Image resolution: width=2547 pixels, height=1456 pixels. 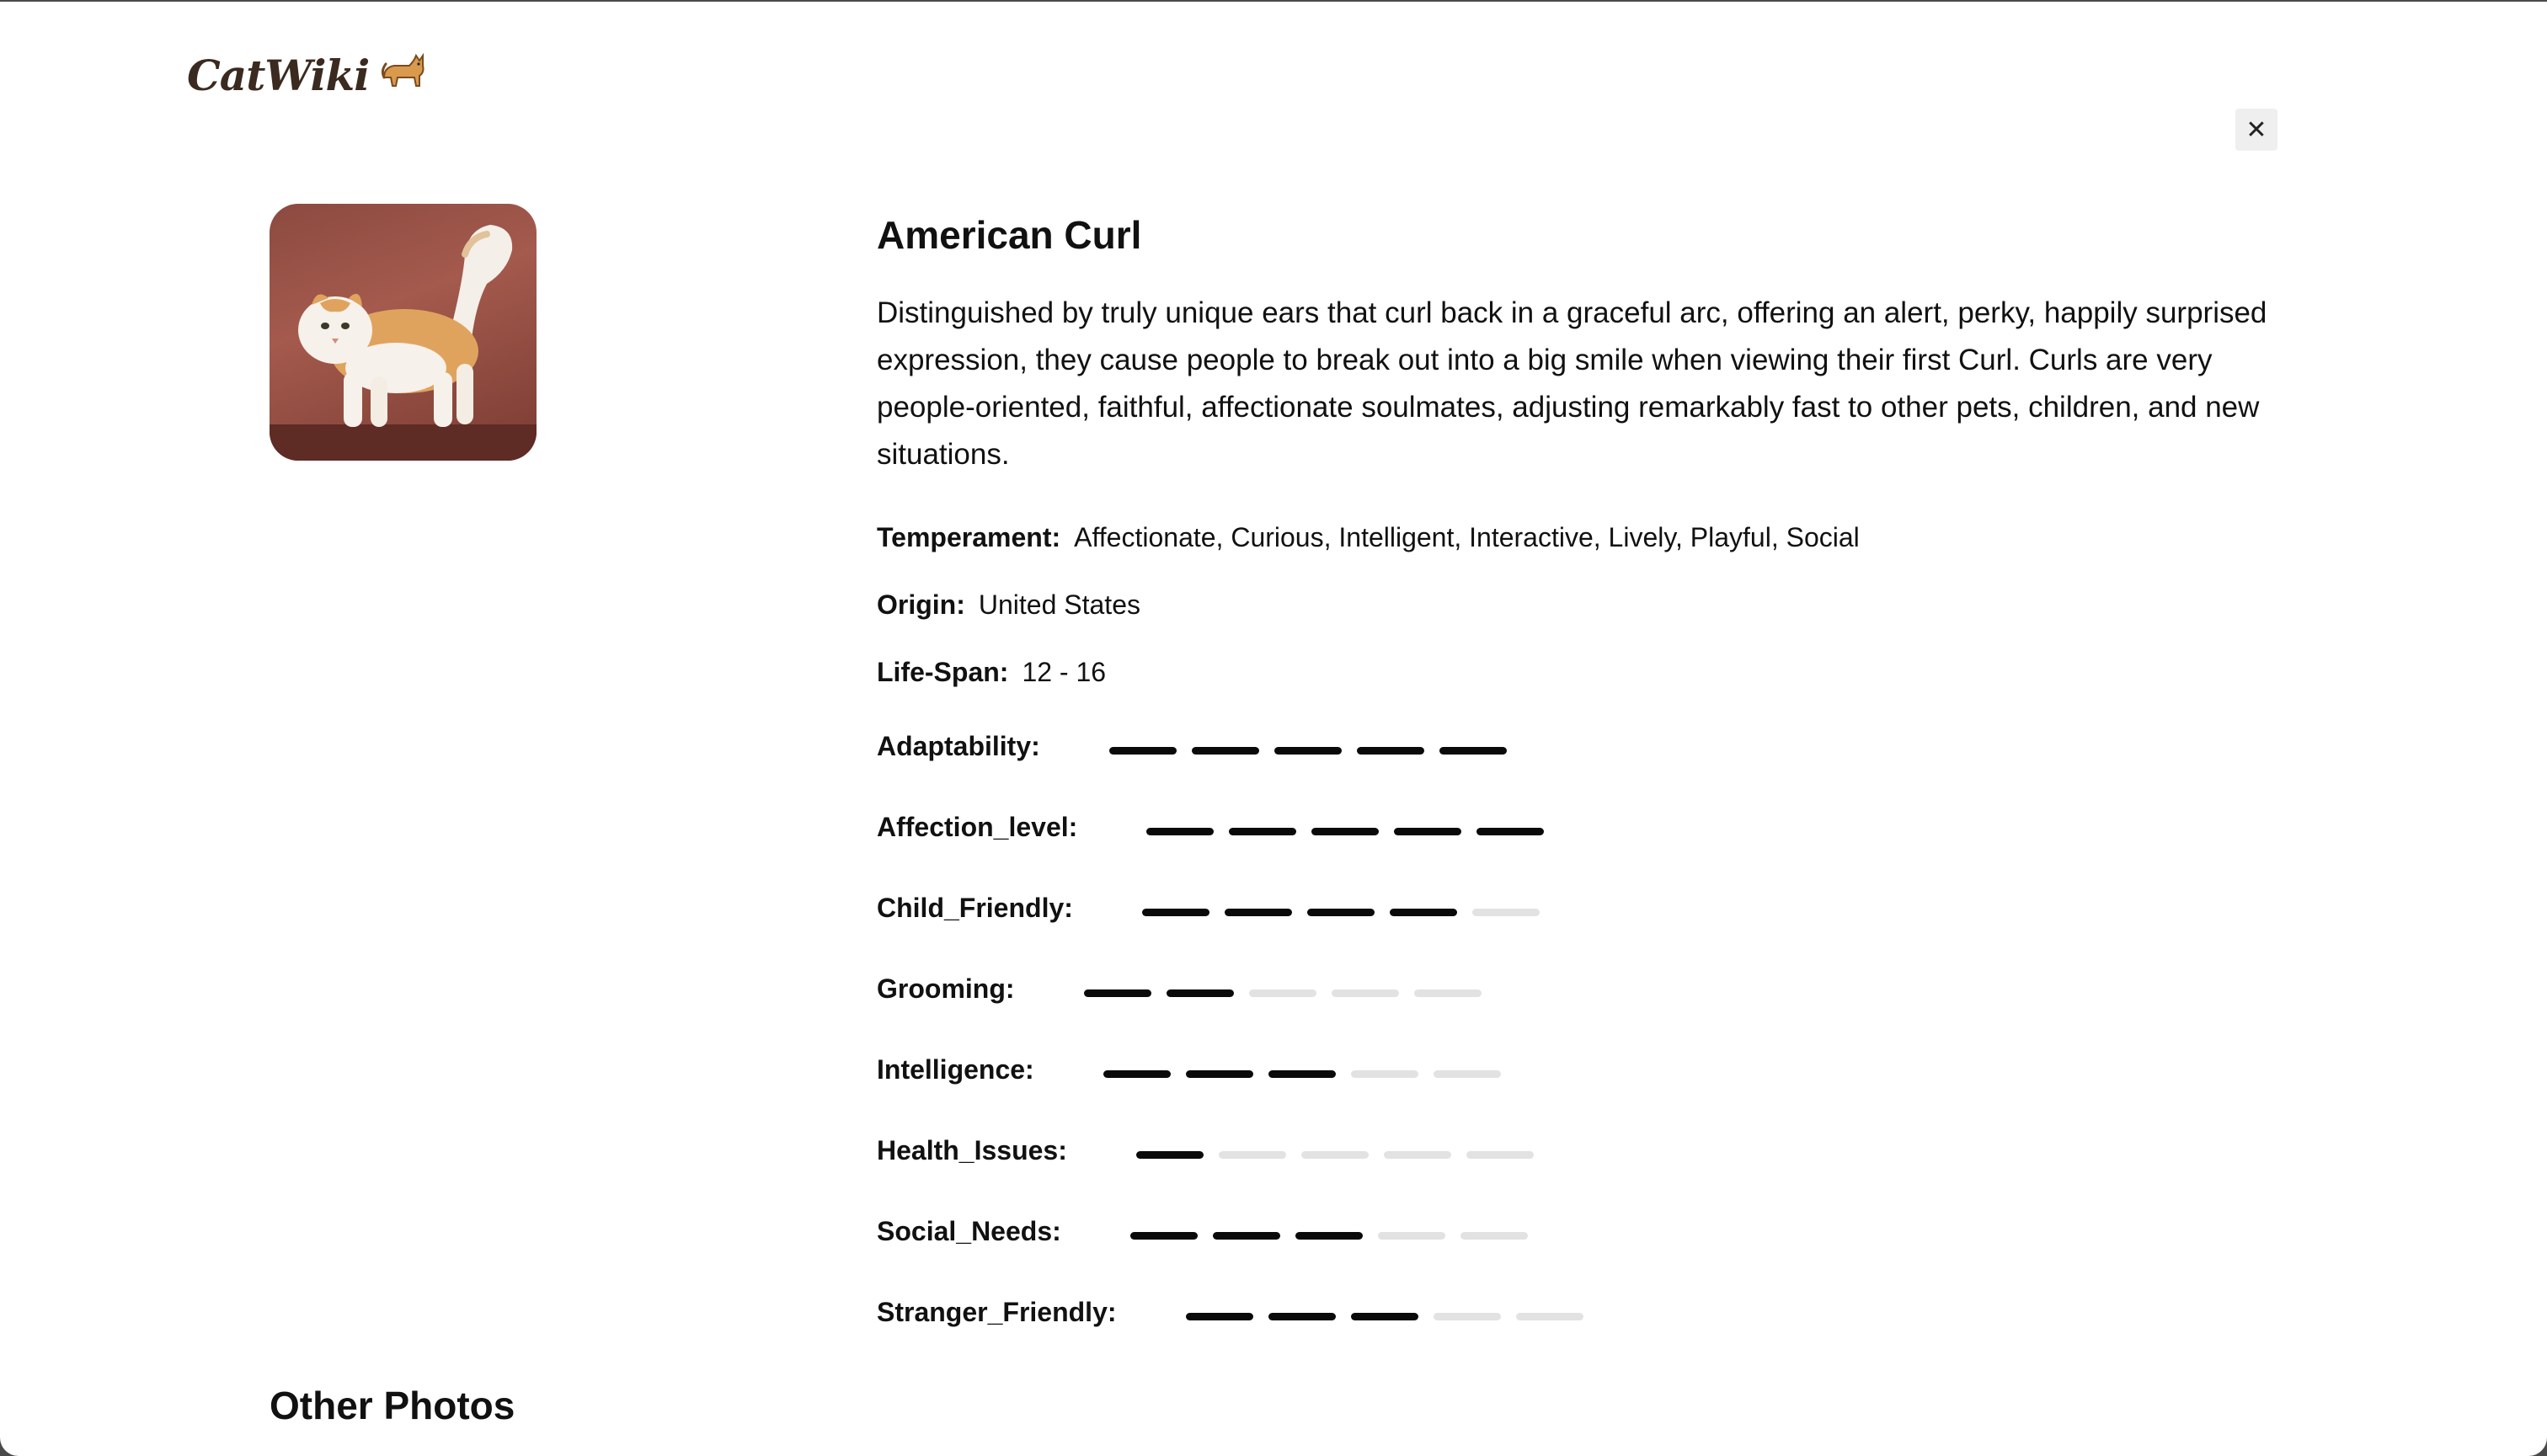 What do you see at coordinates (1584, 746) in the screenshot?
I see `stat-row-adaptability: Adaptability:` at bounding box center [1584, 746].